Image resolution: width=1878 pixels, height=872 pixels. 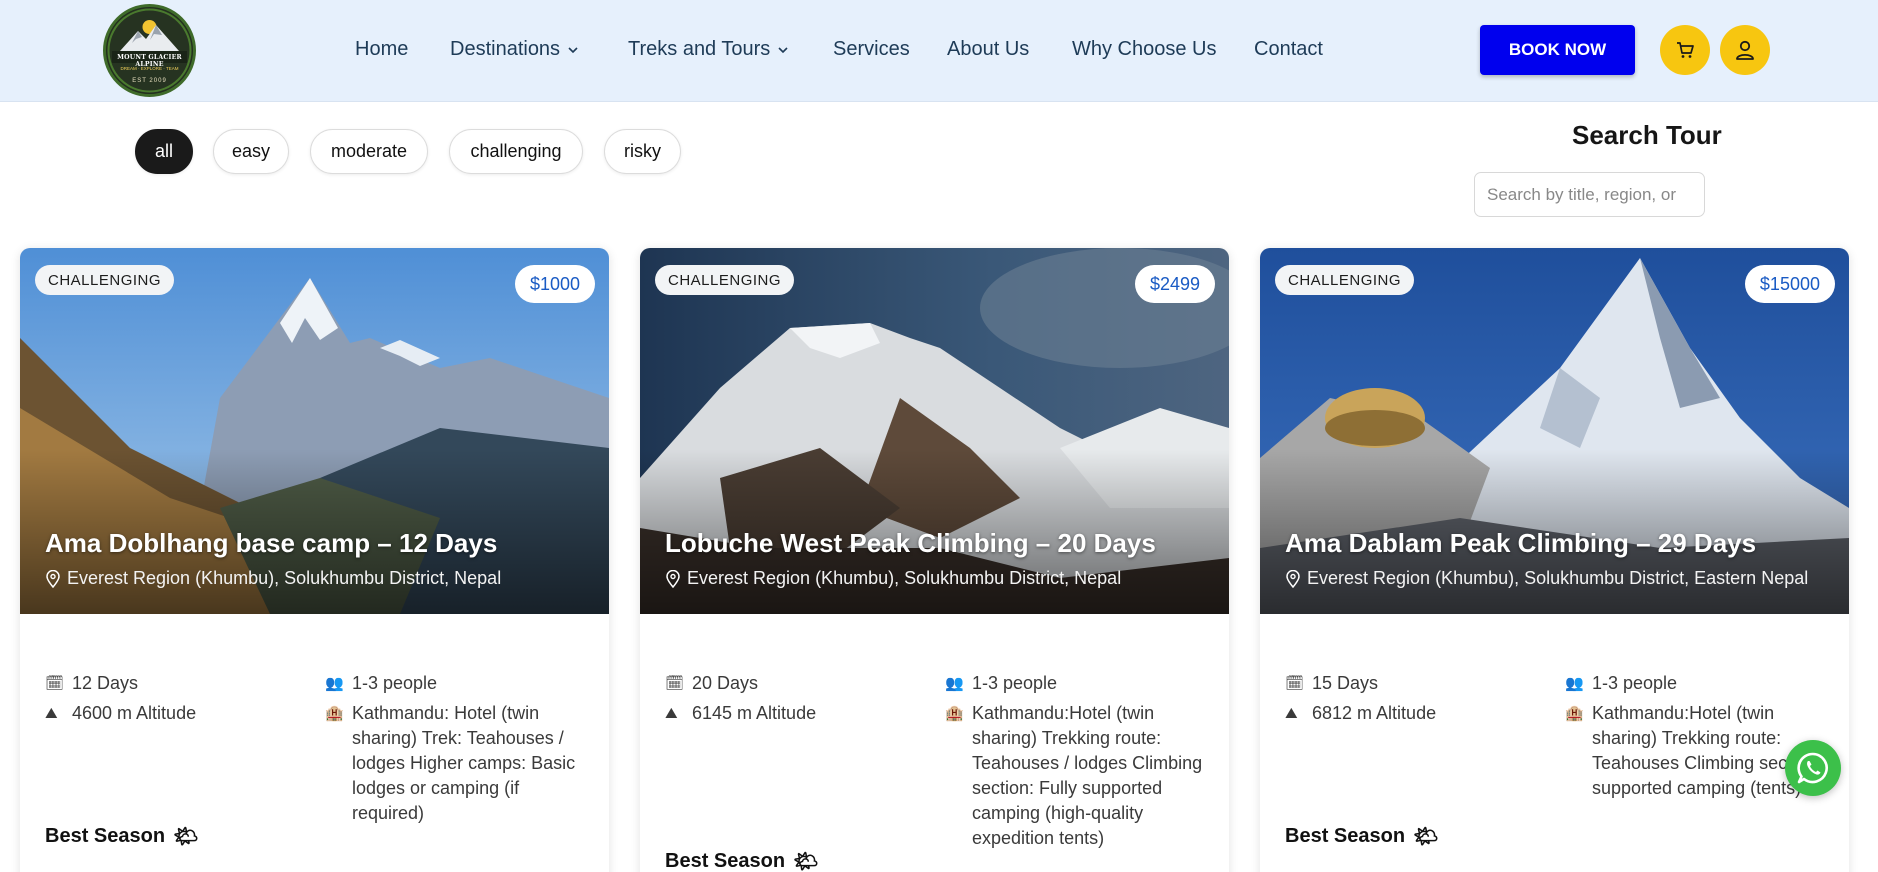 I want to click on nav-services: Services, so click(x=871, y=49).